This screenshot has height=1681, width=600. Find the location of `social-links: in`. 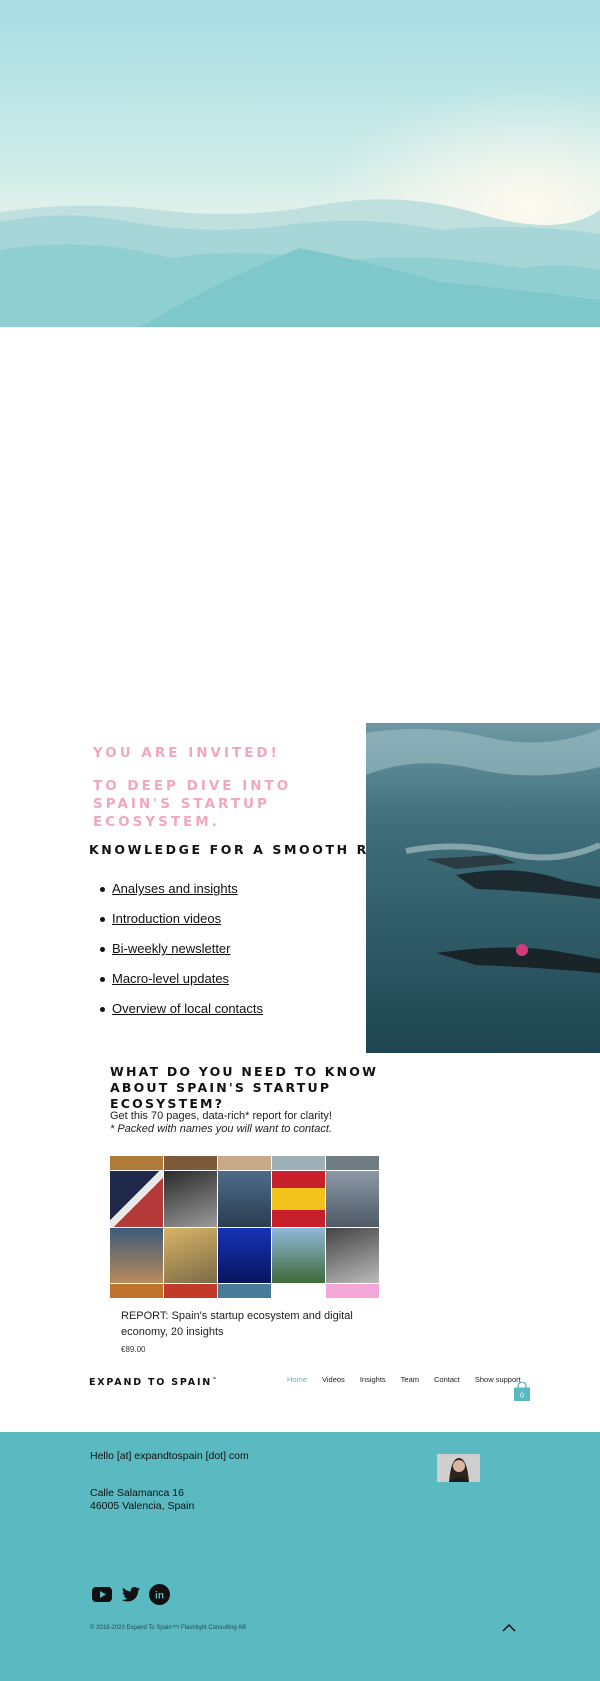

social-links: in is located at coordinates (130, 1594).